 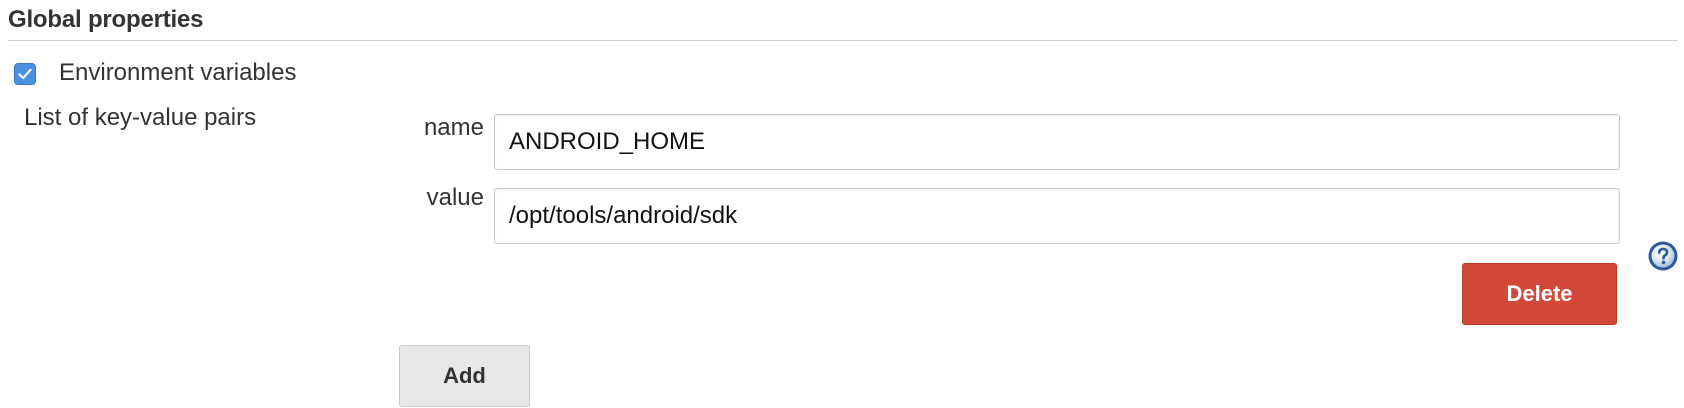 I want to click on section-title: Global properties, so click(x=106, y=19).